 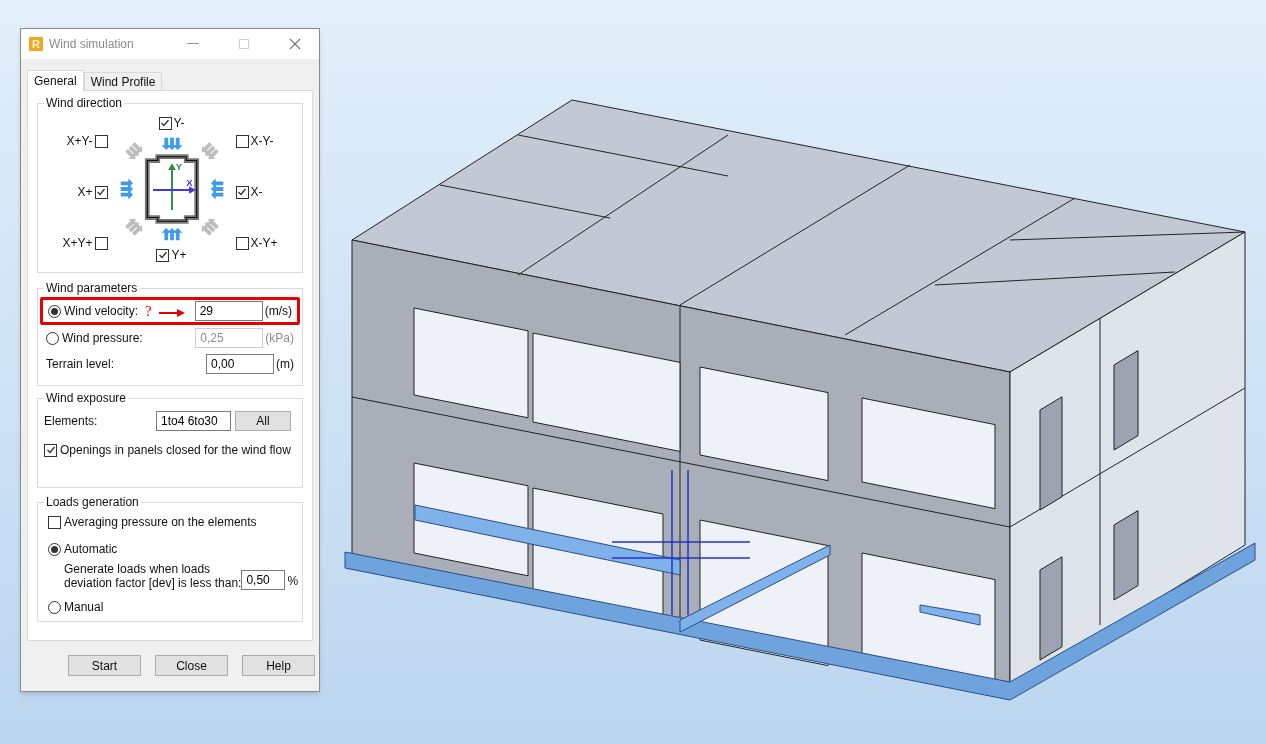 What do you see at coordinates (71, 421) in the screenshot?
I see `elements-label: Elements:` at bounding box center [71, 421].